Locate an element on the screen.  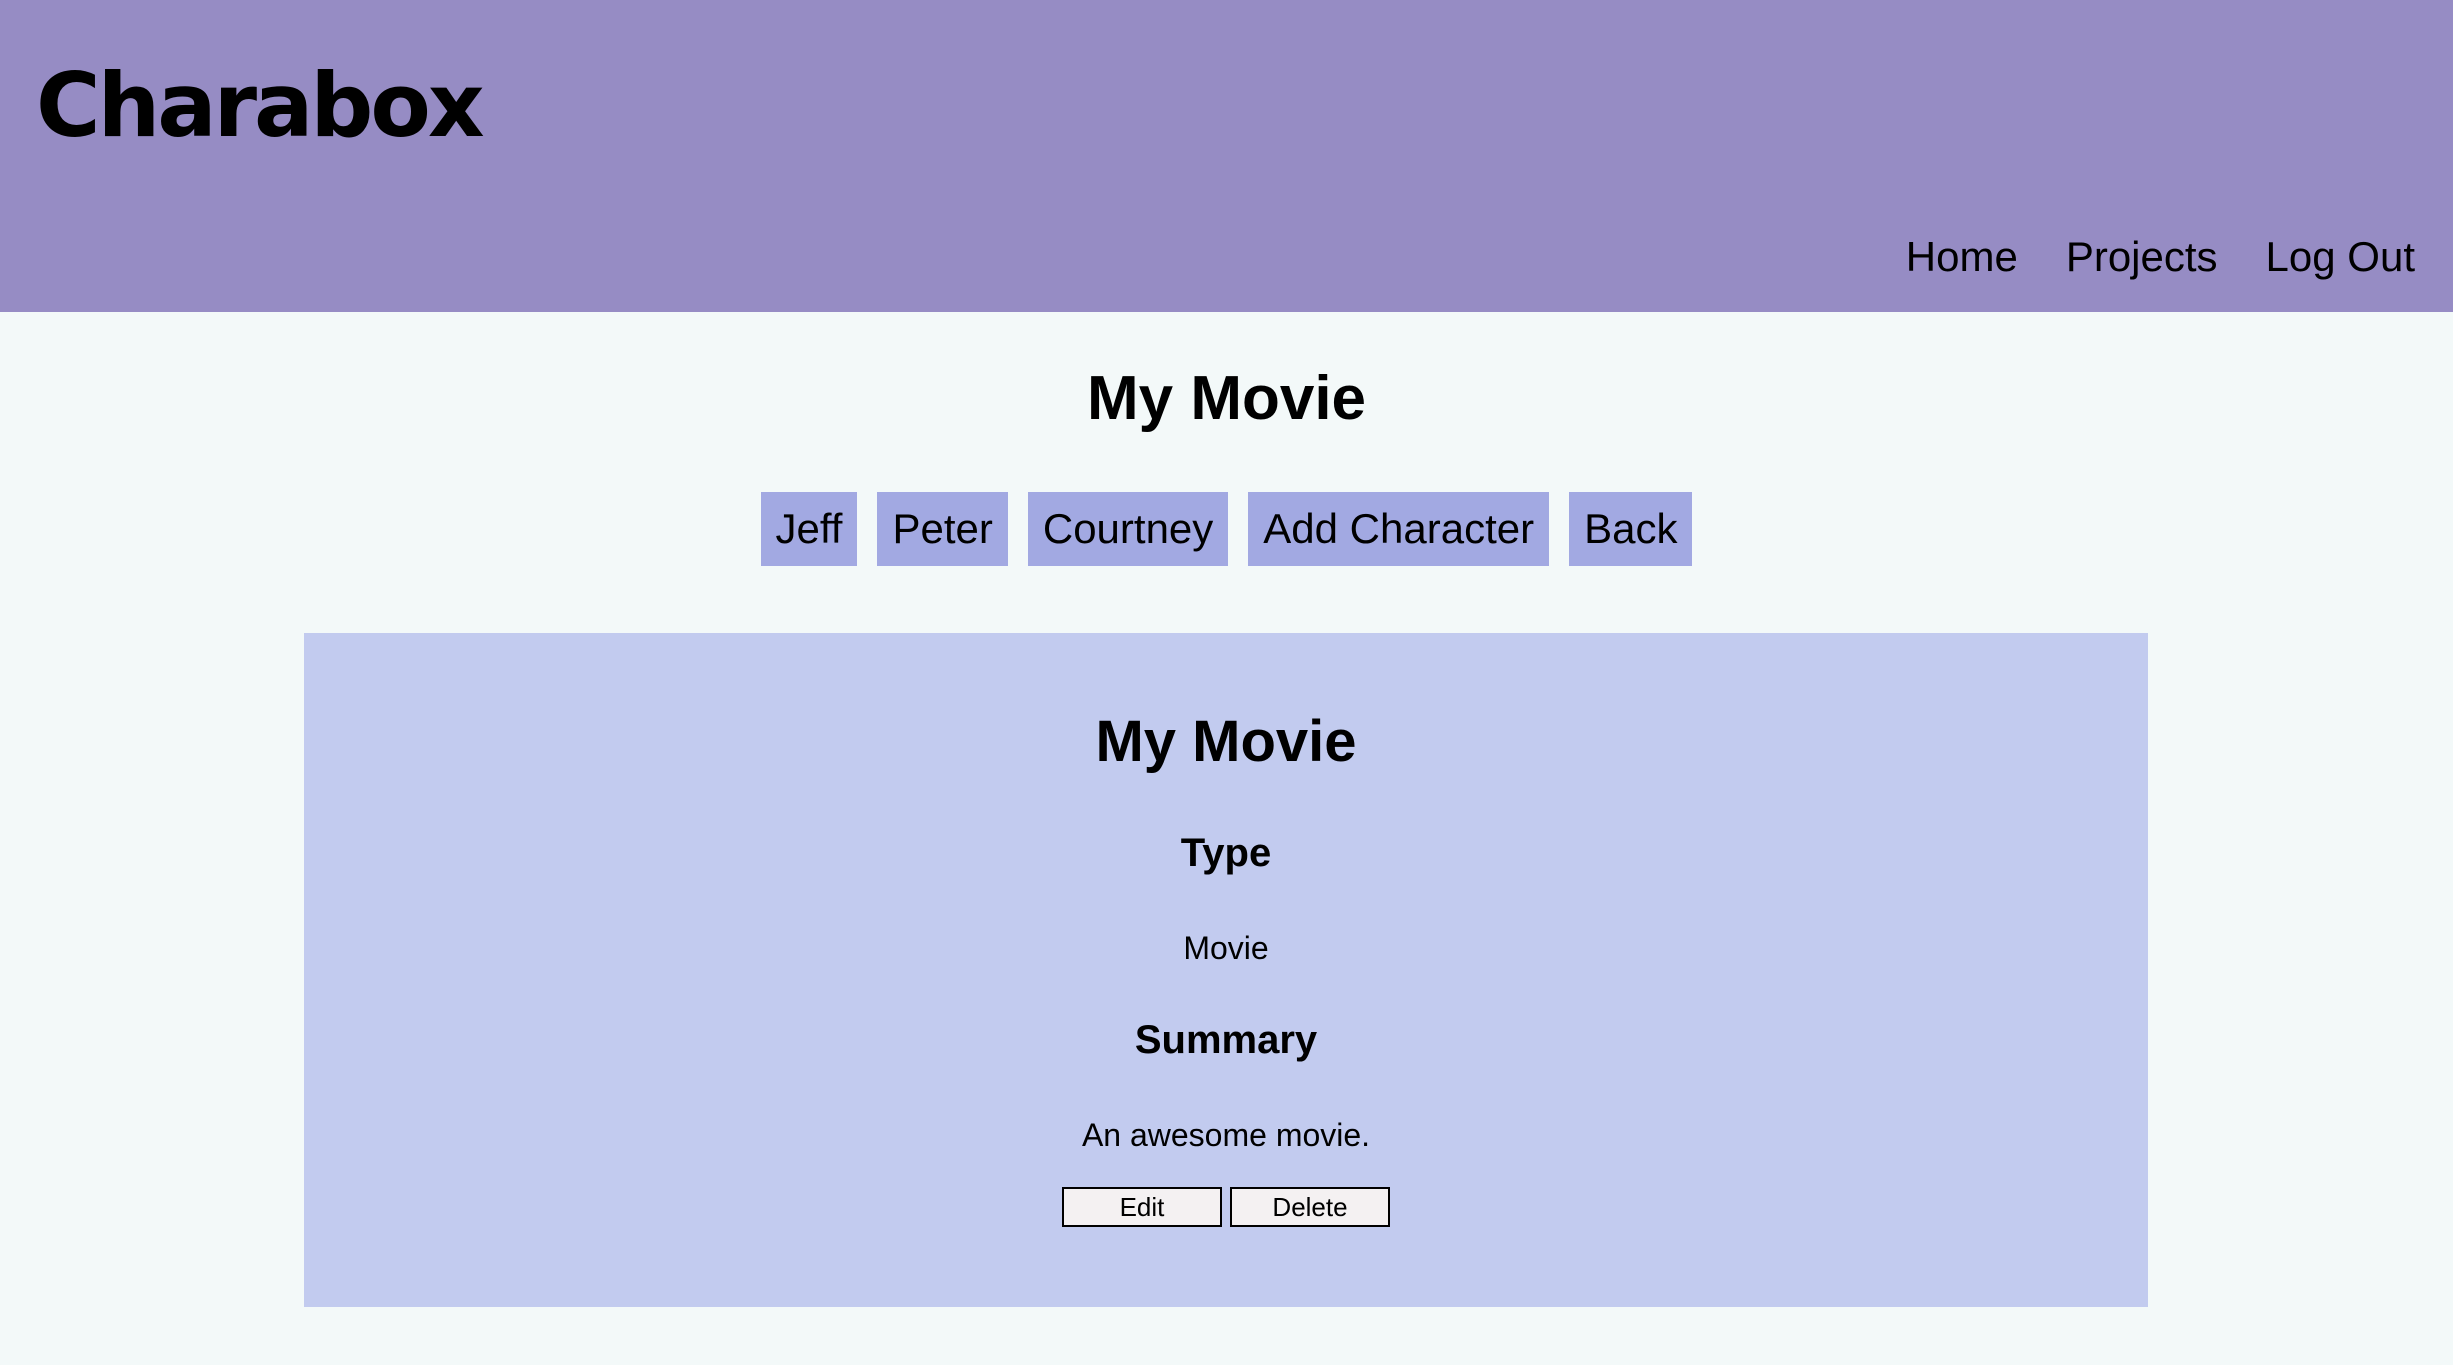
edit-button: Edit is located at coordinates (1142, 1207).